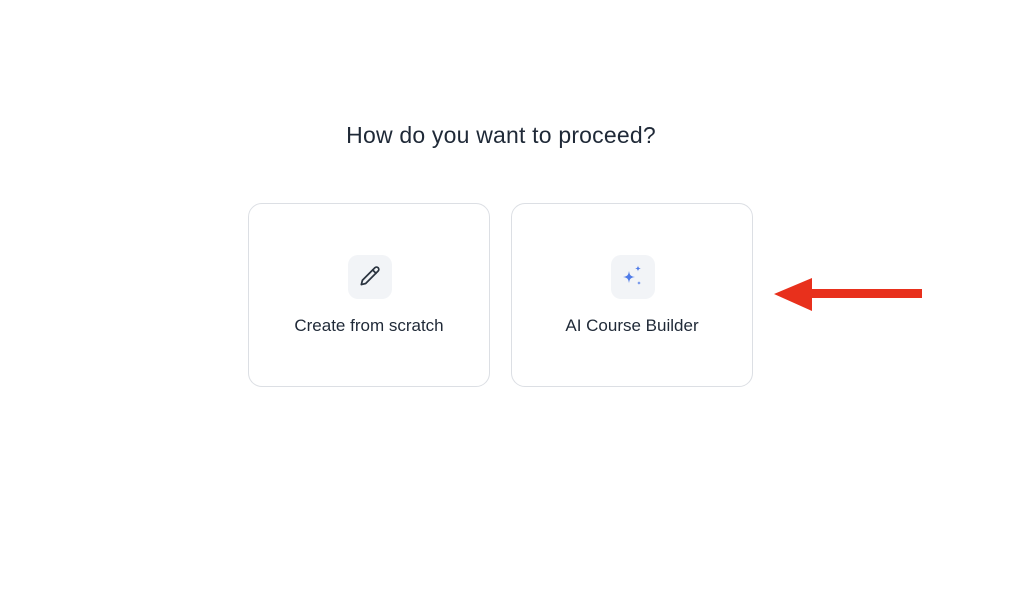 This screenshot has width=1024, height=592. Describe the element at coordinates (501, 135) in the screenshot. I see `page-title: How do you want to proceed?` at that location.